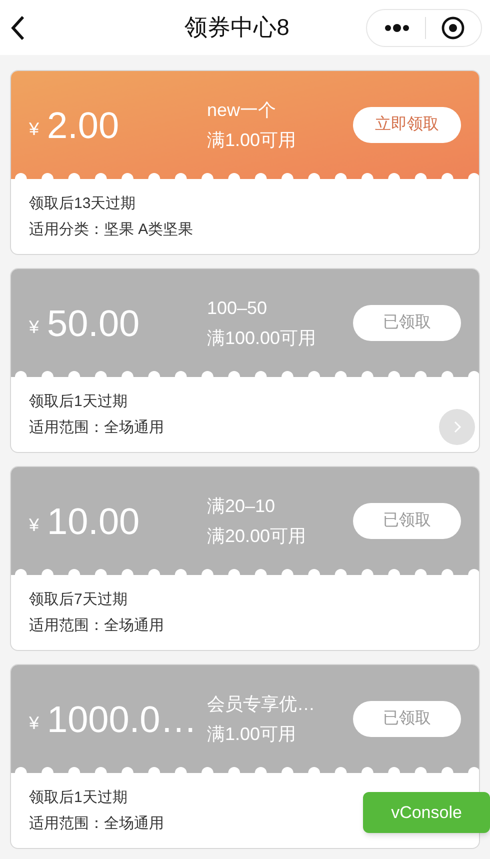 Image resolution: width=490 pixels, height=859 pixels. Describe the element at coordinates (111, 230) in the screenshot. I see `scope-text: 适用分类：坚果 A类坚果` at that location.